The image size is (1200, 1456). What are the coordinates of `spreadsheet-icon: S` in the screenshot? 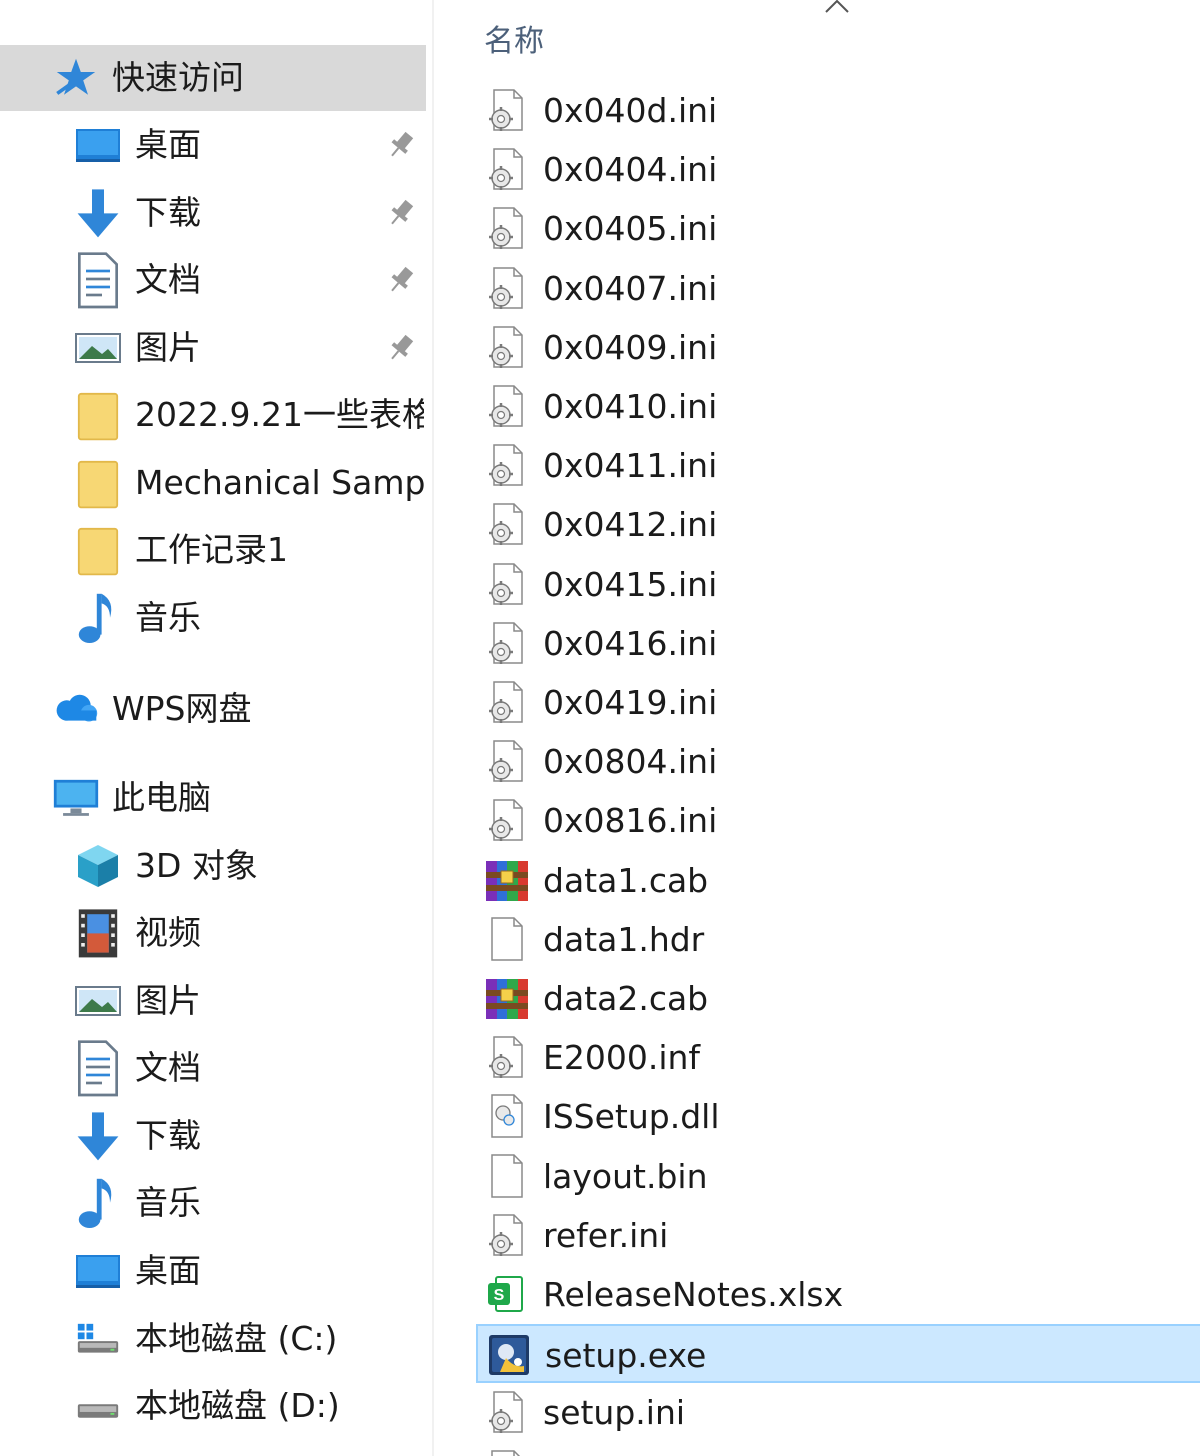 It's located at (507, 1294).